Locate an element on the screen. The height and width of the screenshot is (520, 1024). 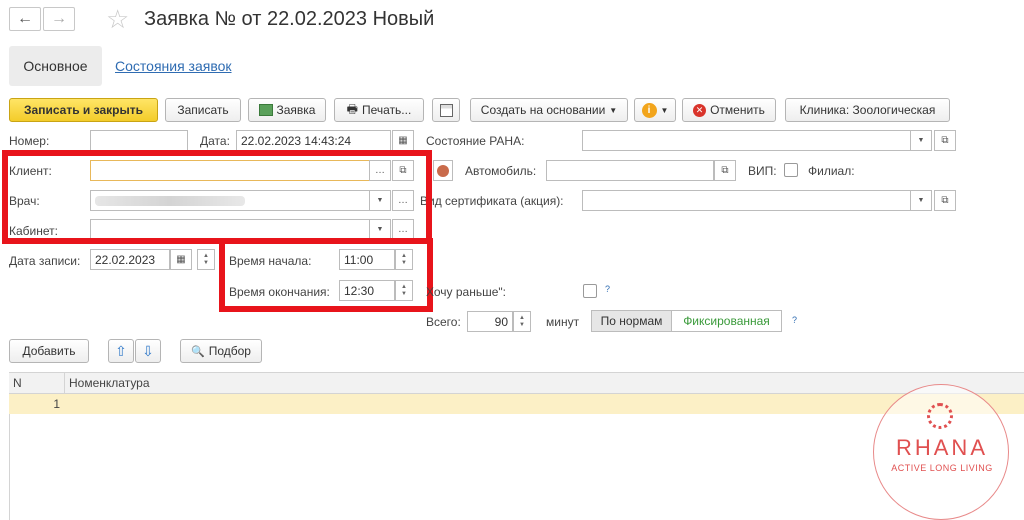
create-based-button: Создать на основании ▼ is located at coordinates (549, 110).